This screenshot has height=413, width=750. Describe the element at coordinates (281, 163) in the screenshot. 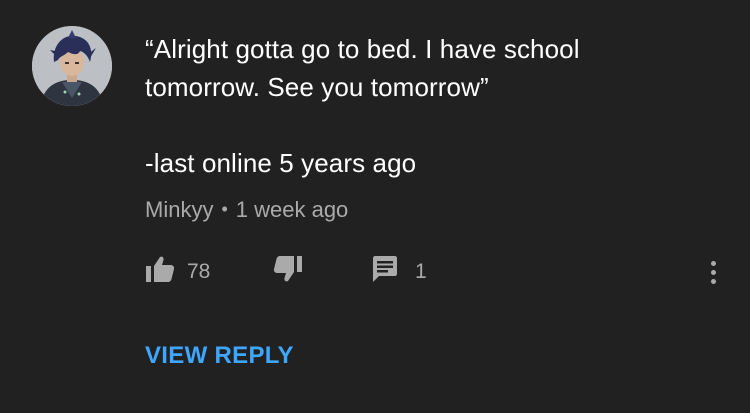

I see `comment-line: -last online 5 years ago` at that location.